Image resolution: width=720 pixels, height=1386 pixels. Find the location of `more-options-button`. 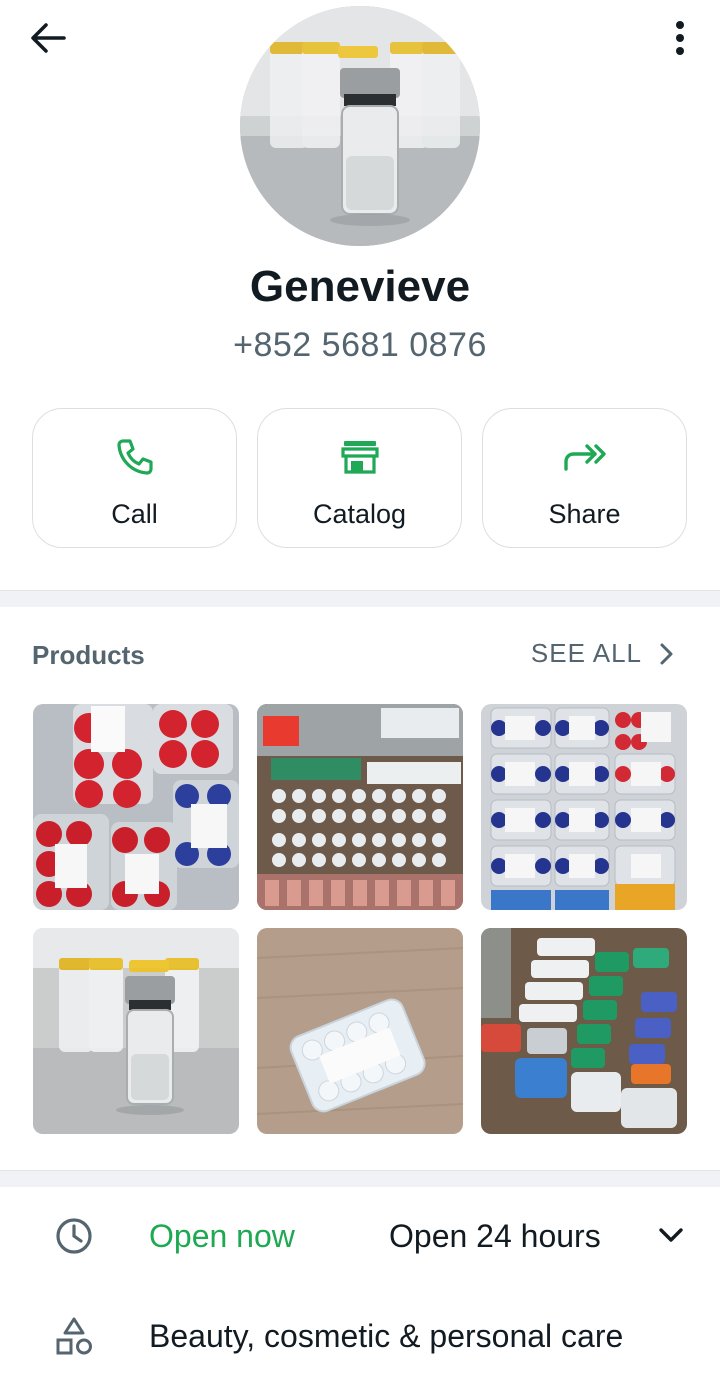

more-options-button is located at coordinates (680, 38).